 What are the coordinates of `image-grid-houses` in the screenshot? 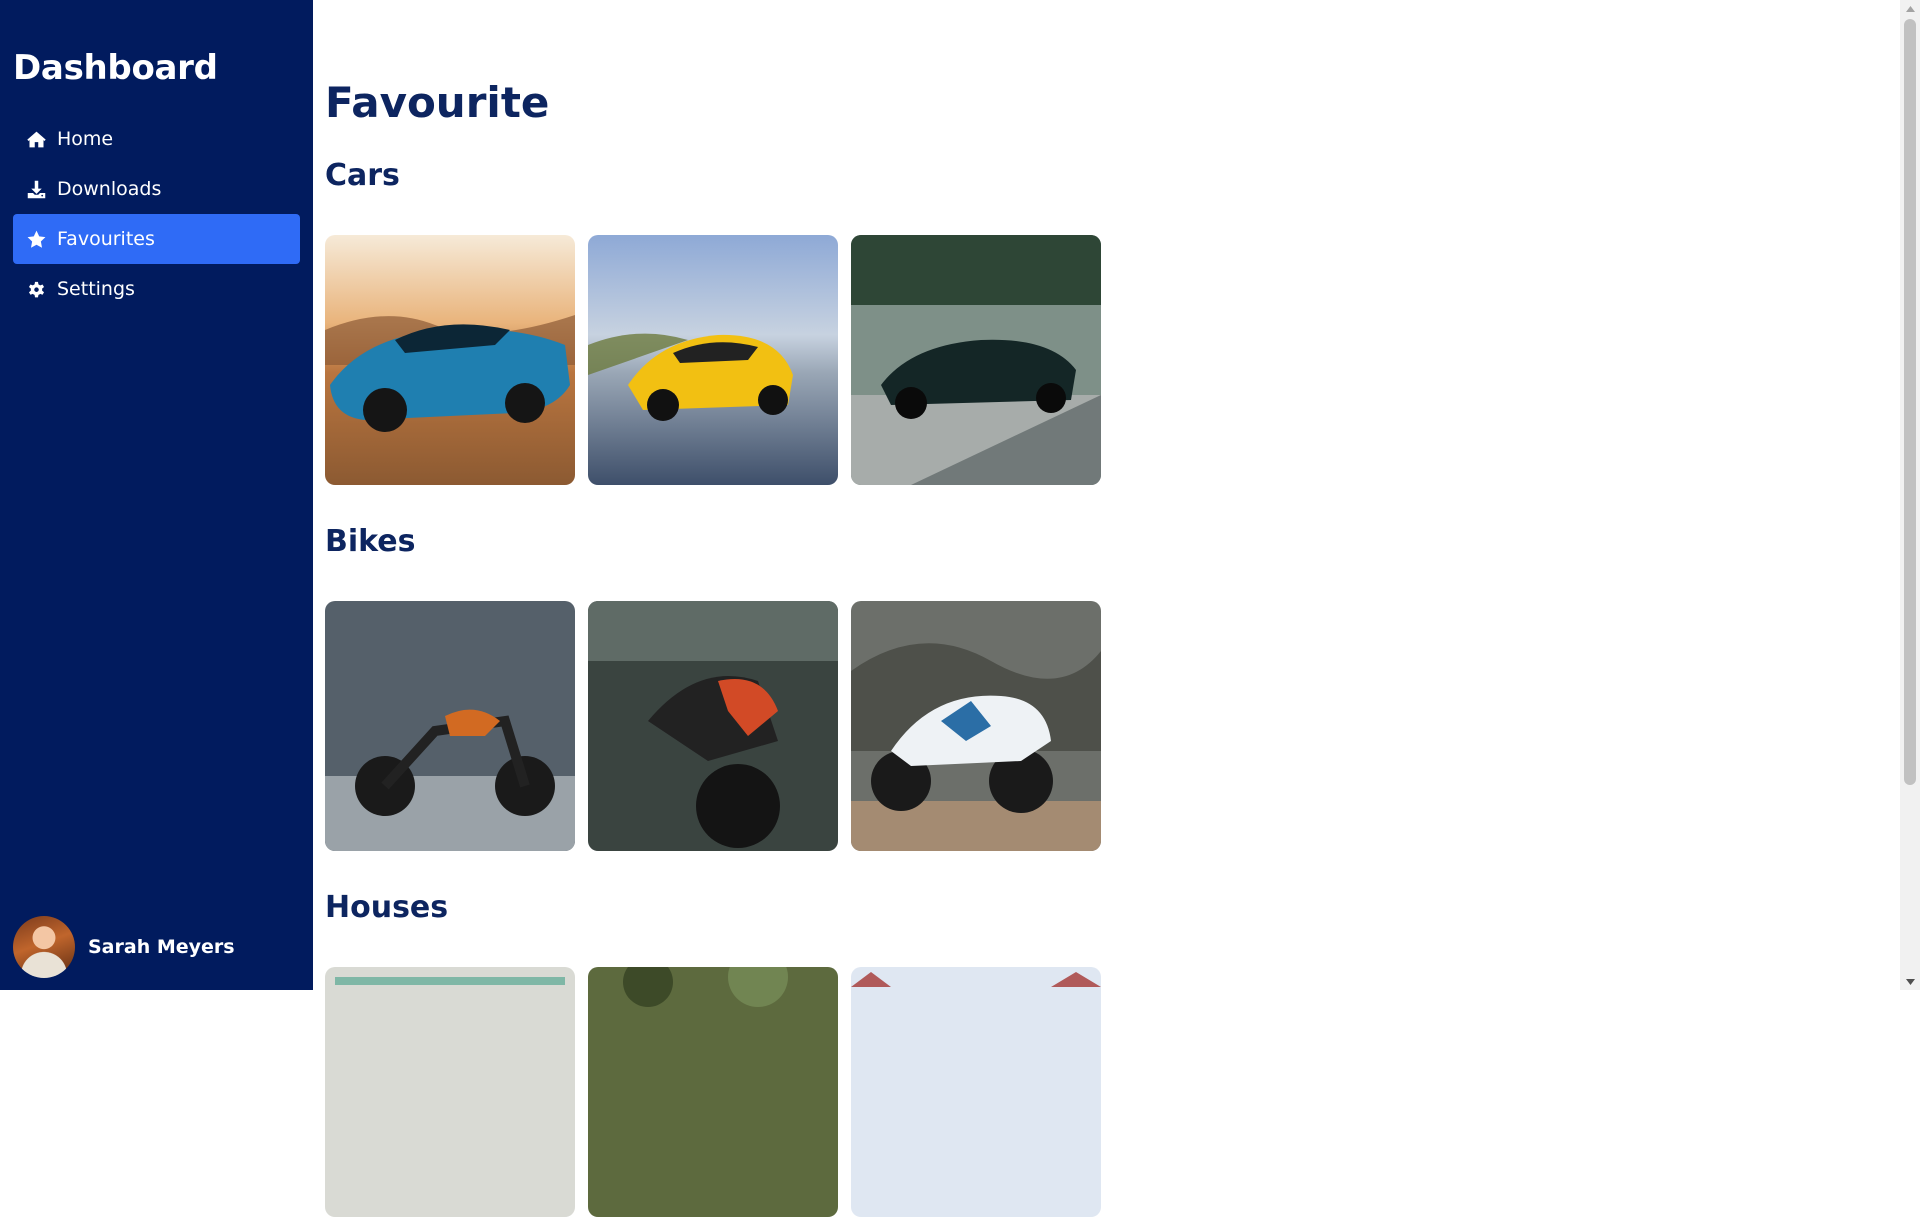 It's located at (713, 1092).